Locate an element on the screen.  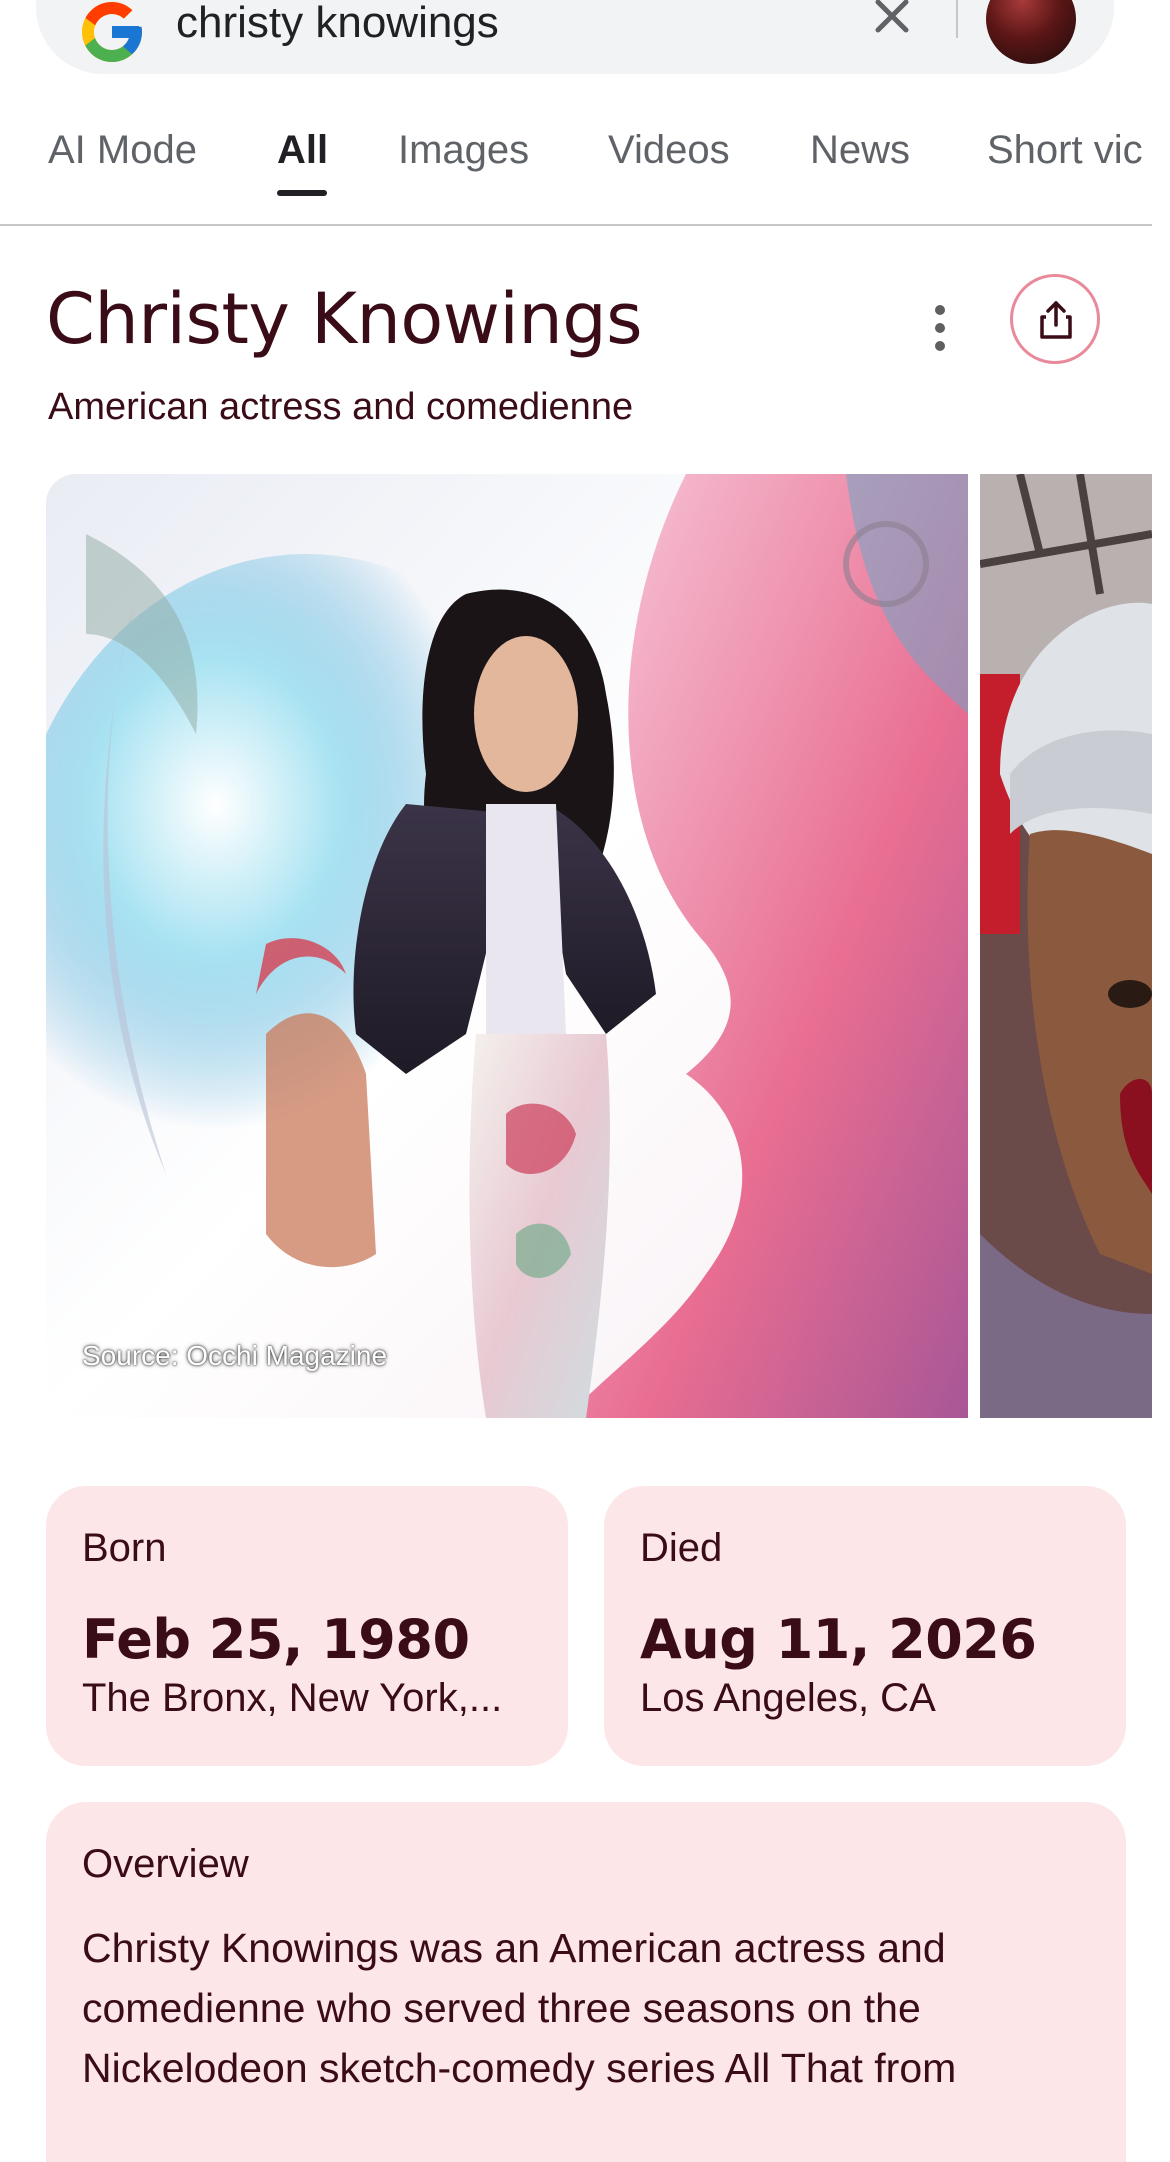
tab-short-videos: Short vic is located at coordinates (1065, 150).